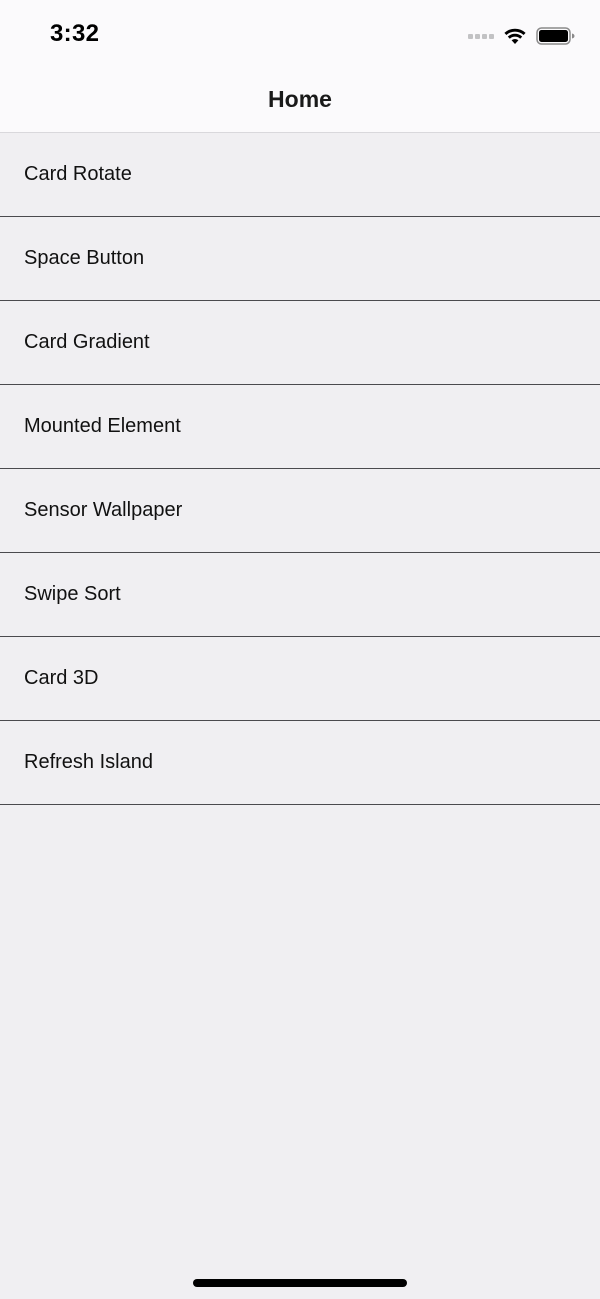 This screenshot has width=600, height=1299. Describe the element at coordinates (61, 678) in the screenshot. I see `list-item-label: Card 3D` at that location.